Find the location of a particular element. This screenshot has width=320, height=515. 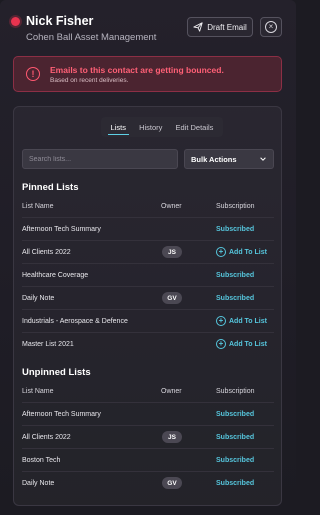

table-row: Healthcare Coverage Subscribed is located at coordinates (148, 274).